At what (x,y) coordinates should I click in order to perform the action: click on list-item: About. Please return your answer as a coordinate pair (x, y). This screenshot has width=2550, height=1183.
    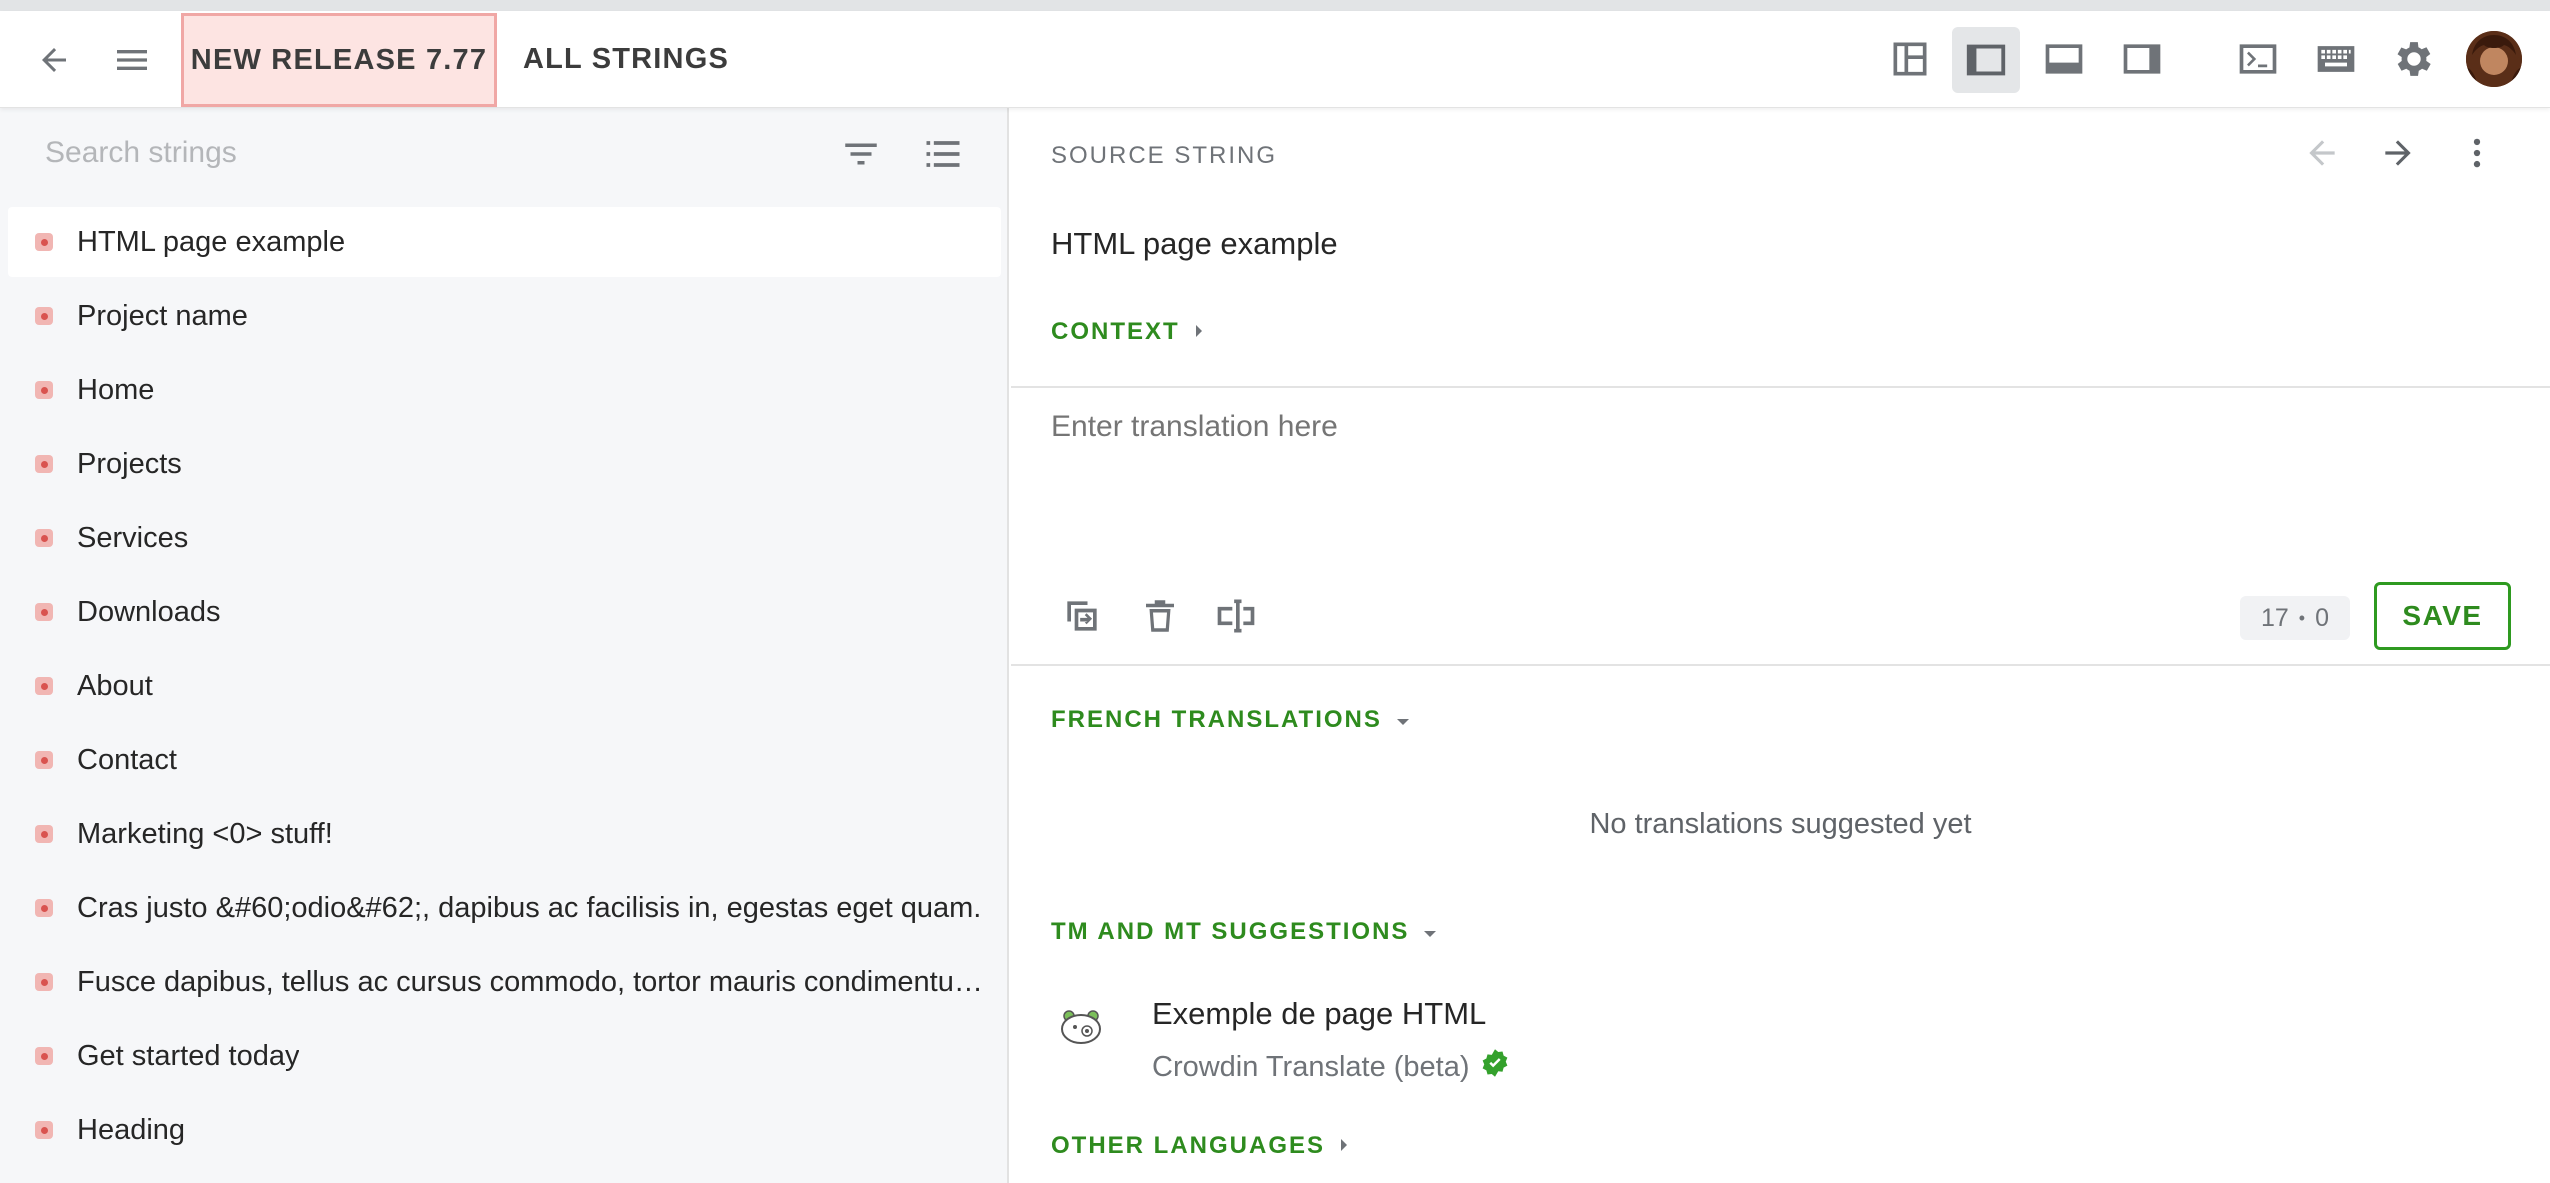
    Looking at the image, I should click on (504, 686).